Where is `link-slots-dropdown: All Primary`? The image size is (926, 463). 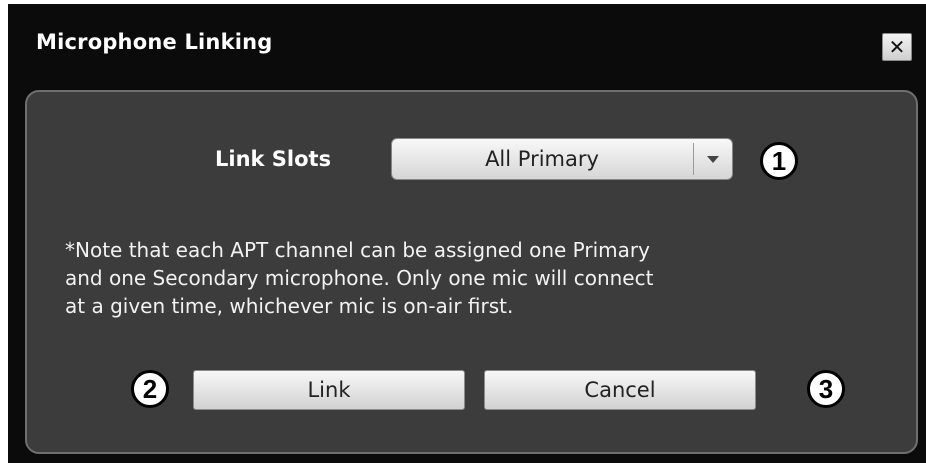
link-slots-dropdown: All Primary is located at coordinates (562, 159).